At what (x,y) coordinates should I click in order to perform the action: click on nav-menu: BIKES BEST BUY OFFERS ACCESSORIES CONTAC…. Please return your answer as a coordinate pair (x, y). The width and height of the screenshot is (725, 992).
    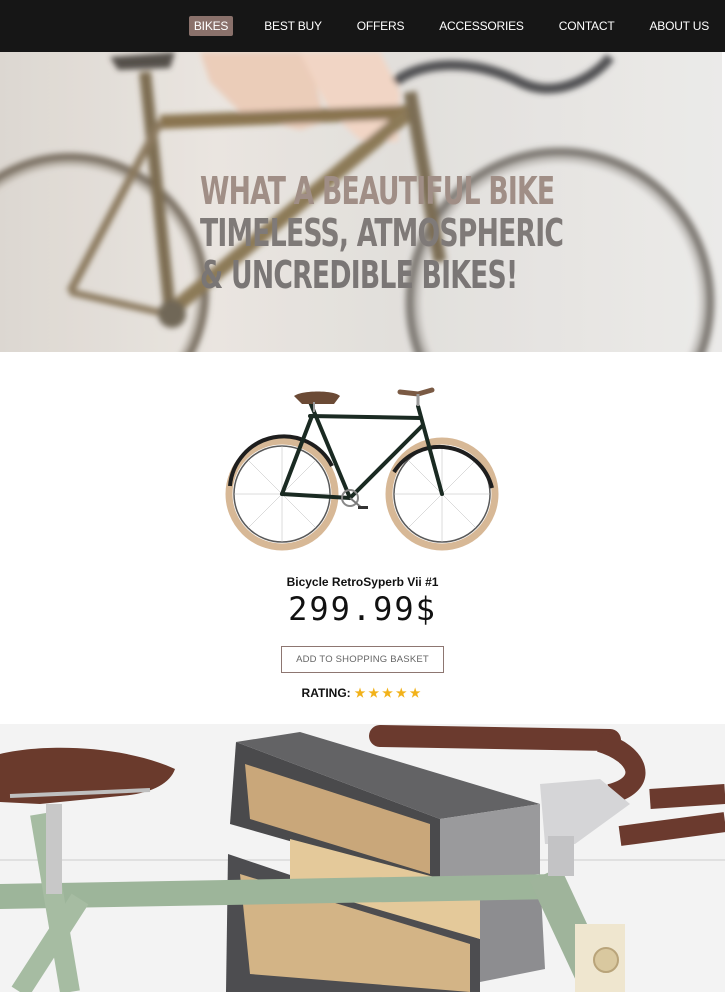
    Looking at the image, I should click on (437, 26).